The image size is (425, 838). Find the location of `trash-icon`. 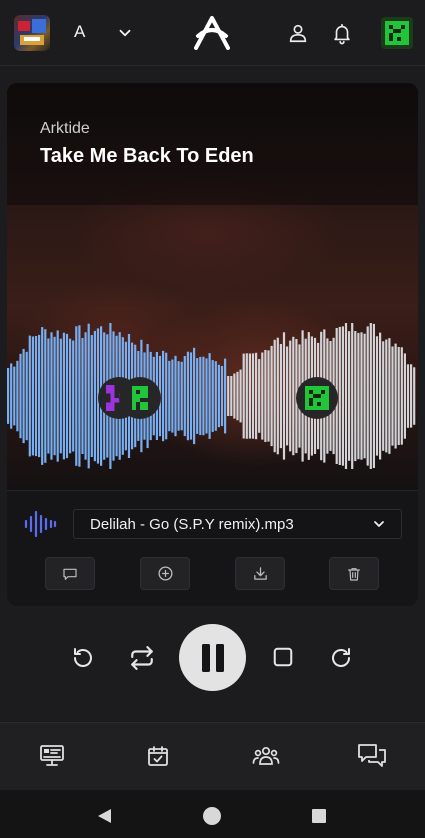

trash-icon is located at coordinates (354, 574).